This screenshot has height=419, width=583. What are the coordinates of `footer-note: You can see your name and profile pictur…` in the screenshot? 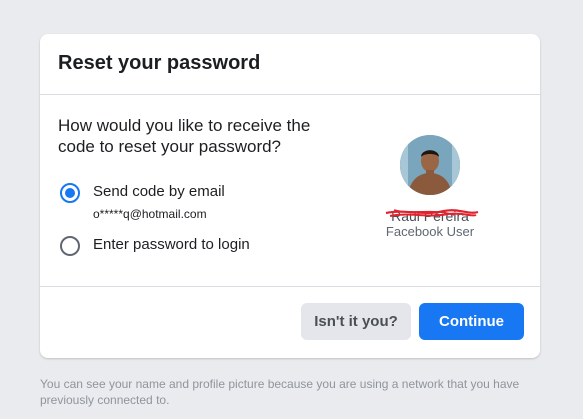 It's located at (280, 392).